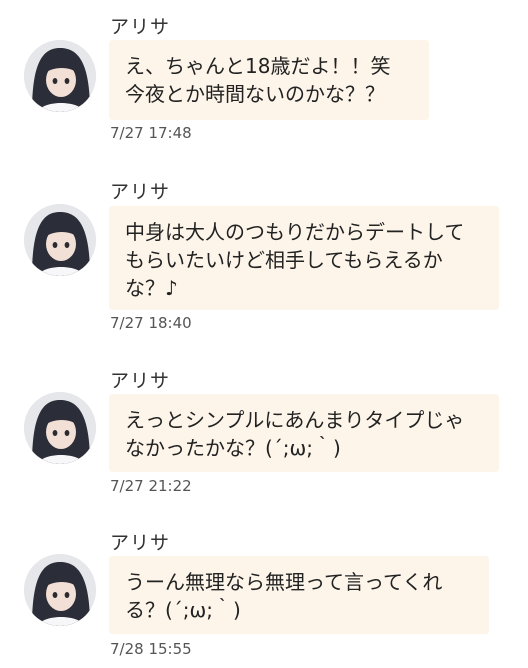 The height and width of the screenshot is (668, 528). Describe the element at coordinates (151, 323) in the screenshot. I see `message-timestamp: 7/27 18:40` at that location.